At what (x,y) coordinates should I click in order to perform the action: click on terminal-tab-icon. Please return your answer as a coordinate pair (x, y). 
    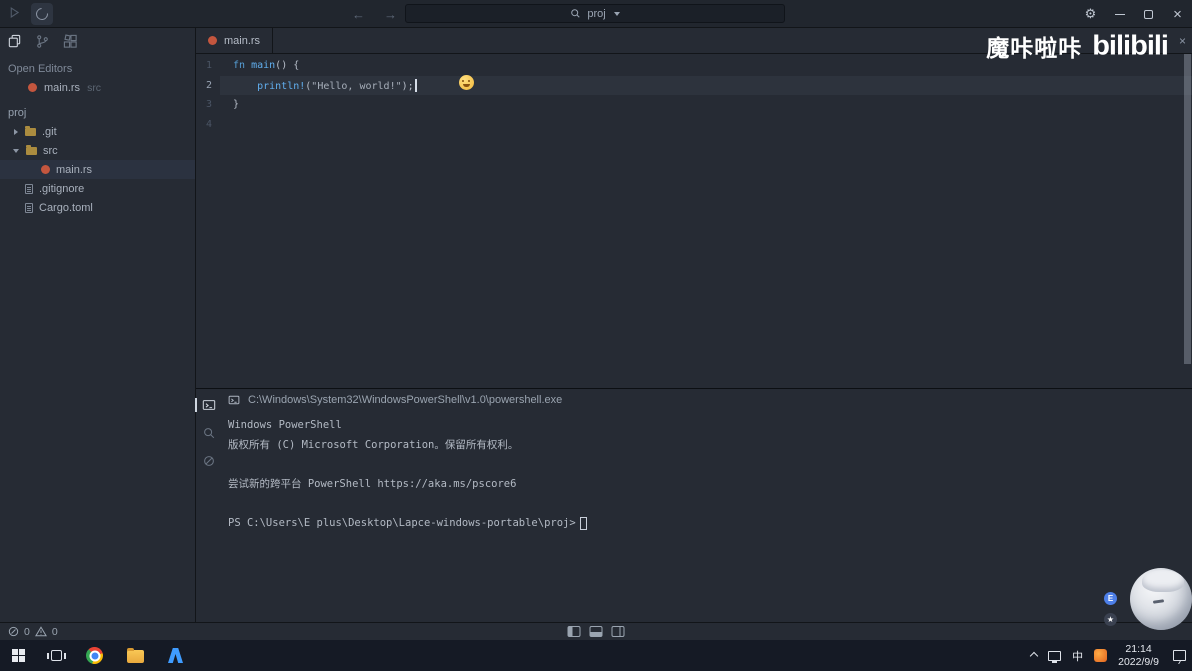
    Looking at the image, I should click on (234, 400).